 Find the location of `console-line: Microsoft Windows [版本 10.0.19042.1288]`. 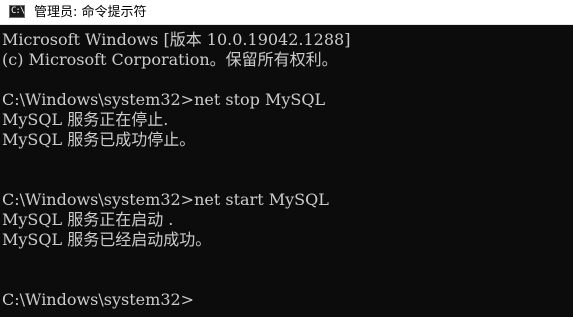

console-line: Microsoft Windows [版本 10.0.19042.1288] is located at coordinates (176, 39).